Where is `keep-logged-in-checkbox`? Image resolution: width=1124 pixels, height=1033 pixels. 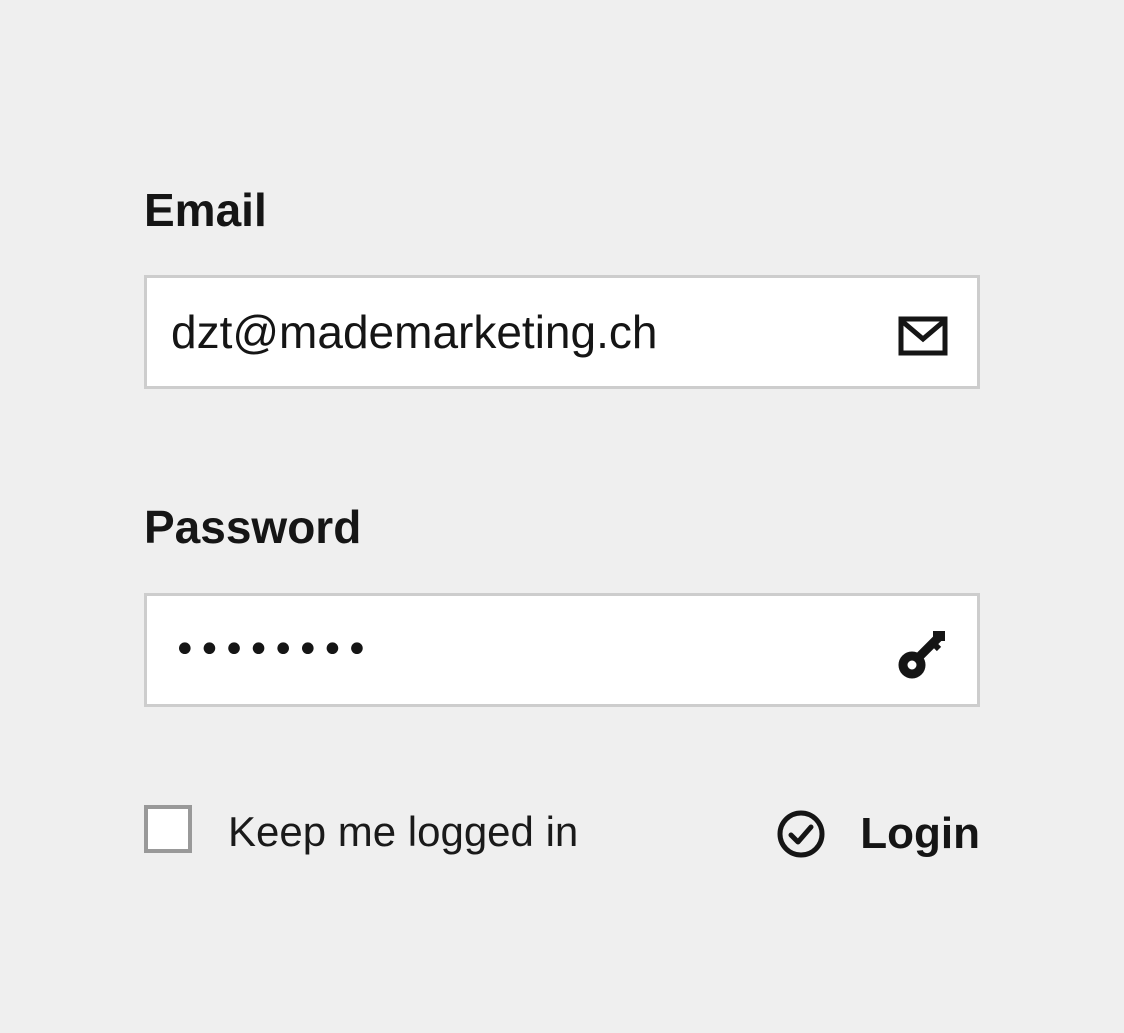 keep-logged-in-checkbox is located at coordinates (168, 829).